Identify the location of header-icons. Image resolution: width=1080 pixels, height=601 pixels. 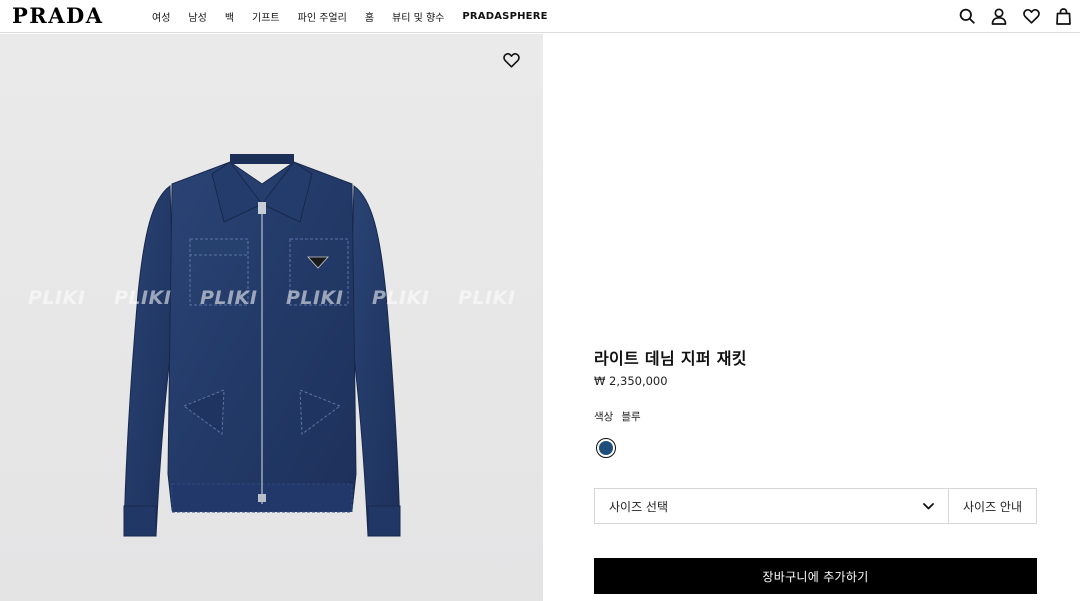
(1015, 16).